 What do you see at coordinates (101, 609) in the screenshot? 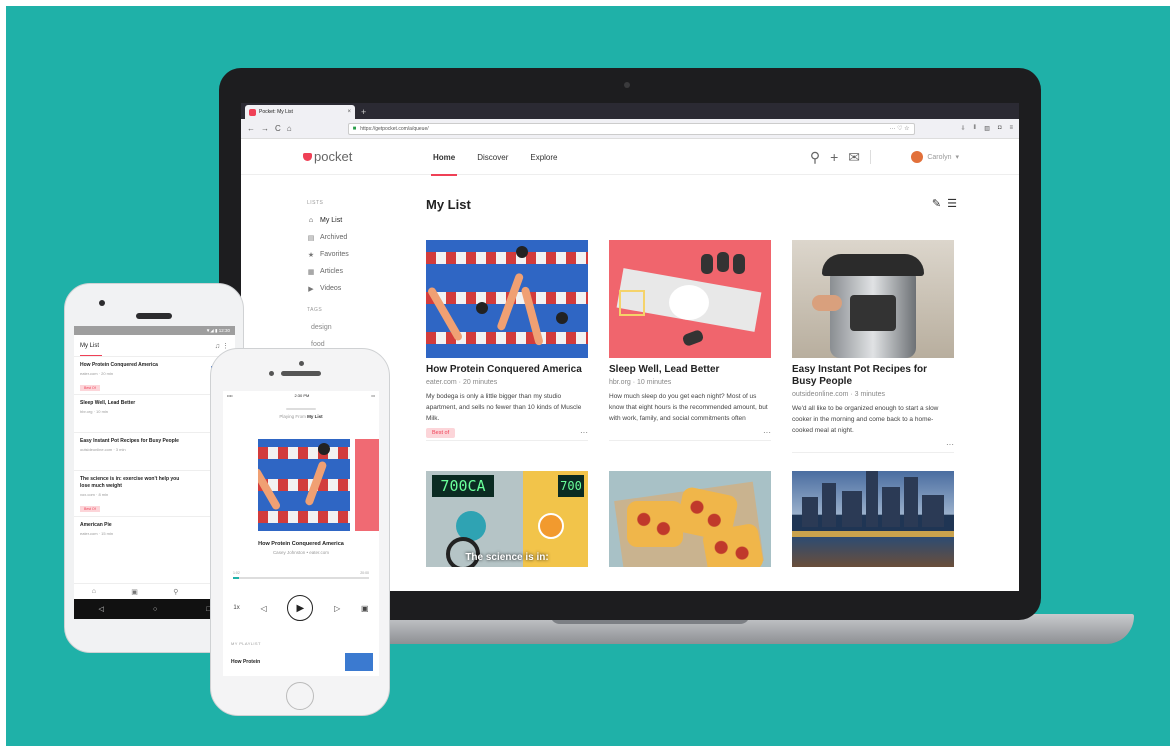
I see `back-icon: ◁` at bounding box center [101, 609].